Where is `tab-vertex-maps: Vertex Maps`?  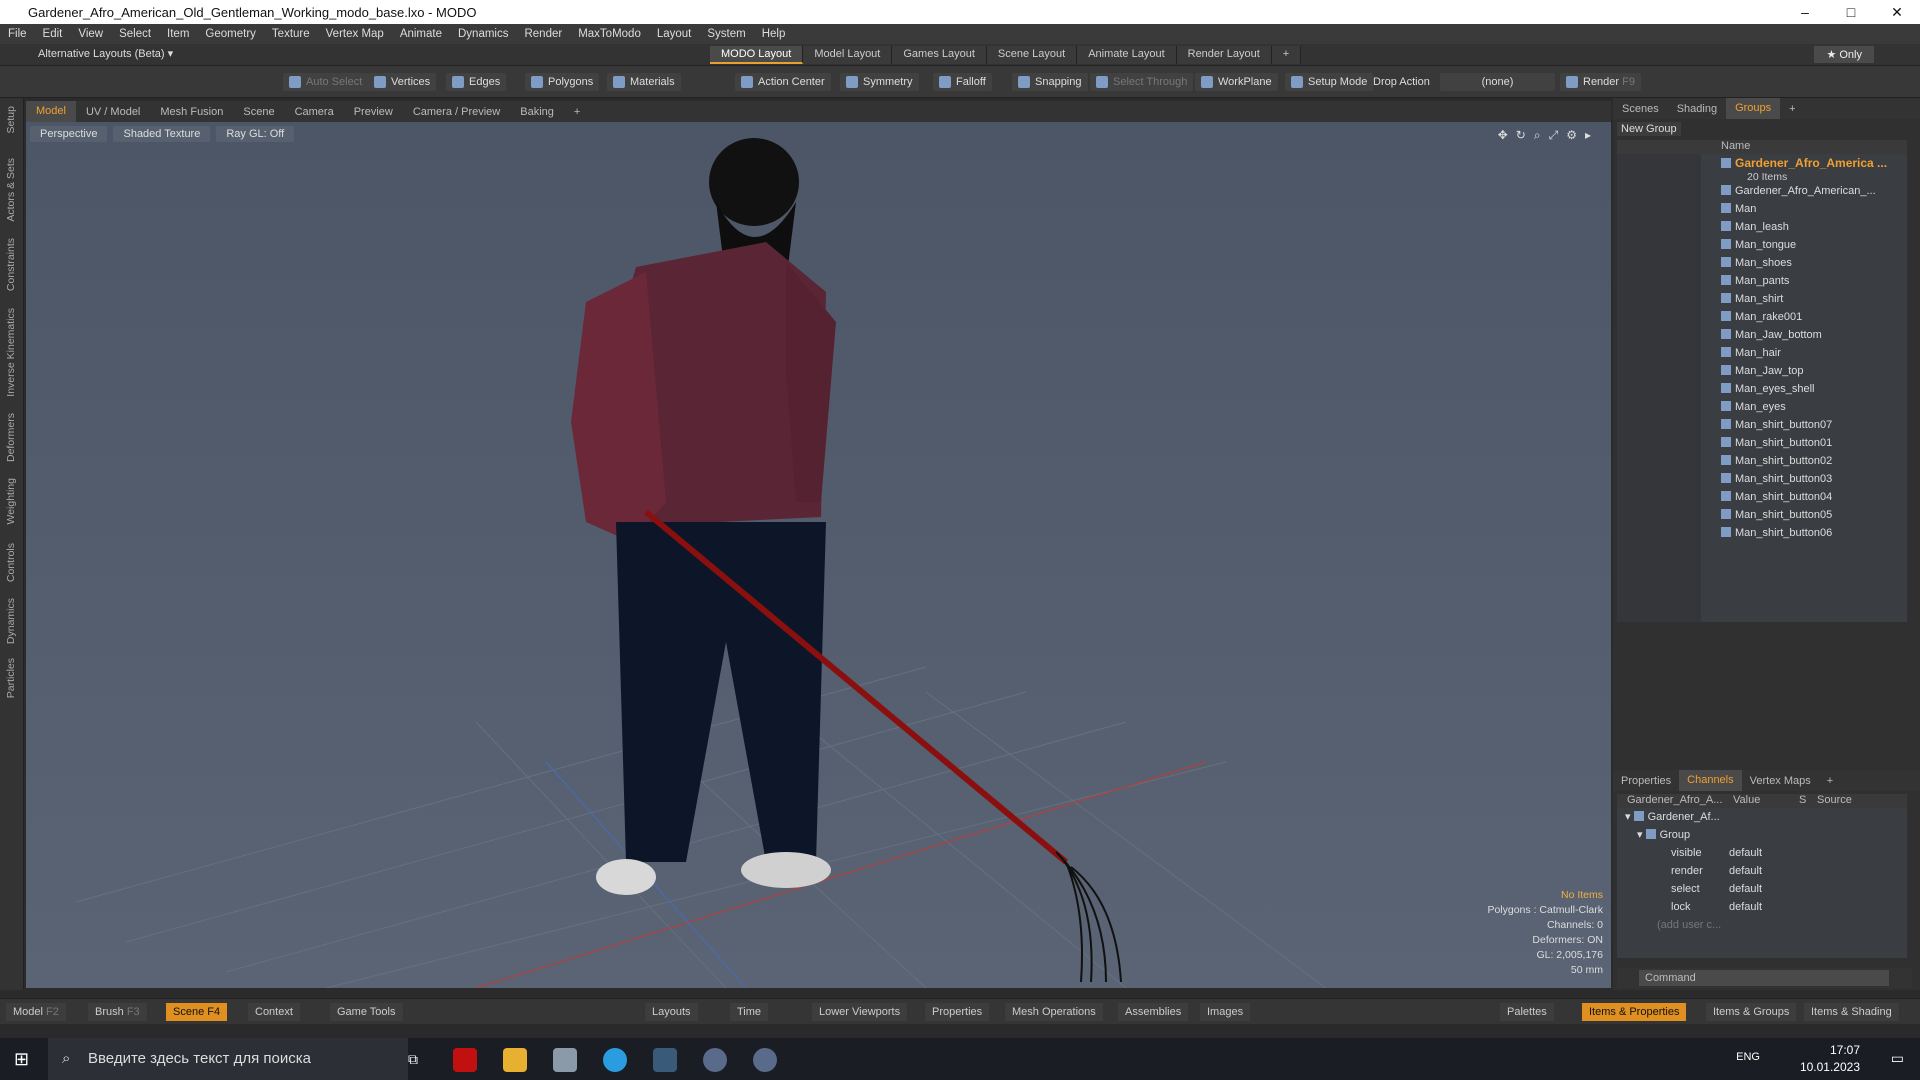 tab-vertex-maps: Vertex Maps is located at coordinates (1780, 781).